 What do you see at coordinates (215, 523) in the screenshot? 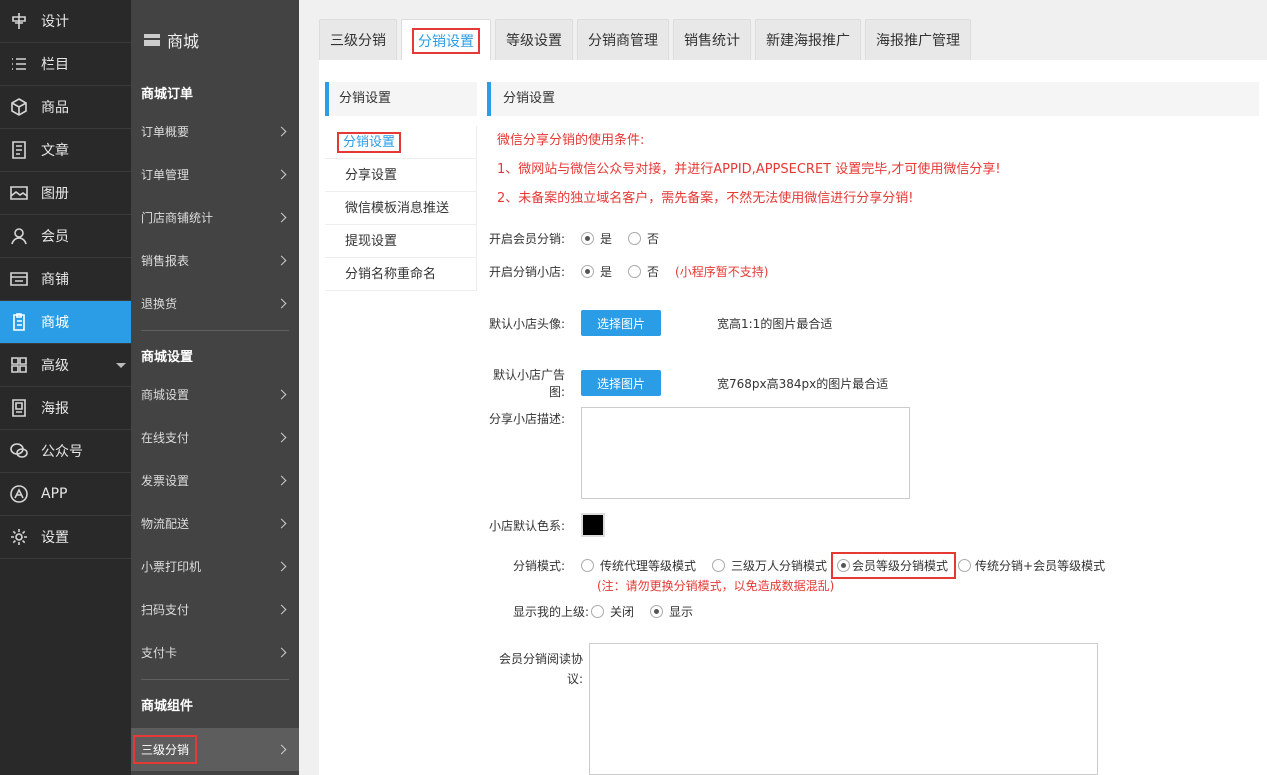
I see `menu-item-logistics: 物流配送` at bounding box center [215, 523].